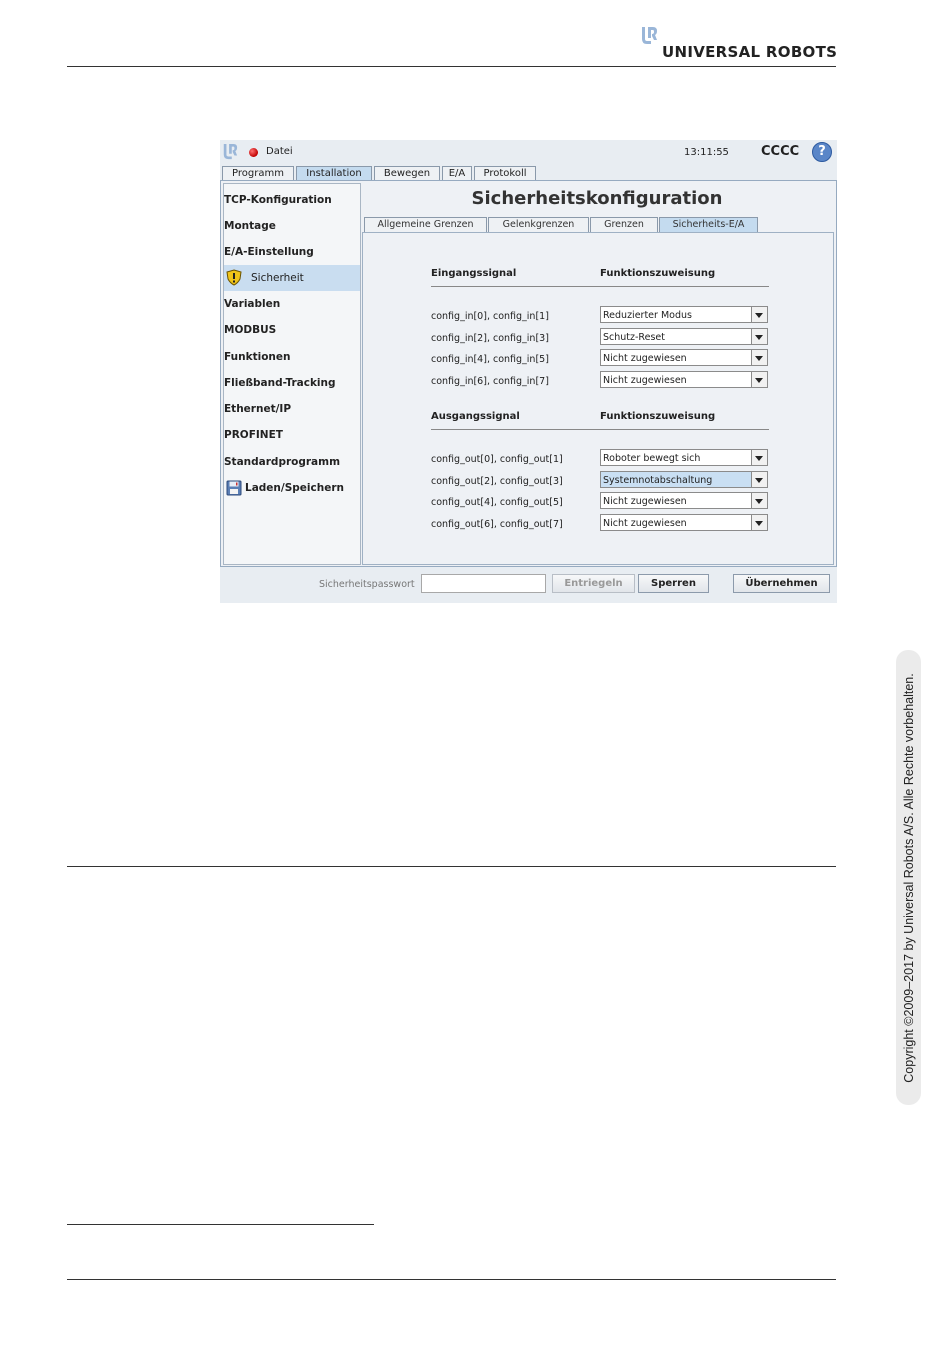 The height and width of the screenshot is (1369, 950). What do you see at coordinates (497, 524) in the screenshot?
I see `output-signal-label: config_out[6], config_out[7]` at bounding box center [497, 524].